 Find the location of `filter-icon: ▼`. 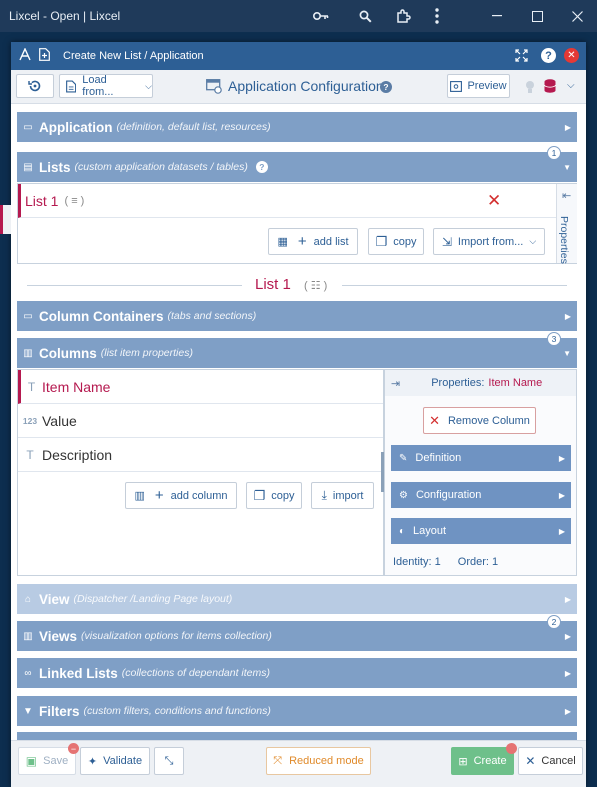

filter-icon: ▼ is located at coordinates (28, 711).